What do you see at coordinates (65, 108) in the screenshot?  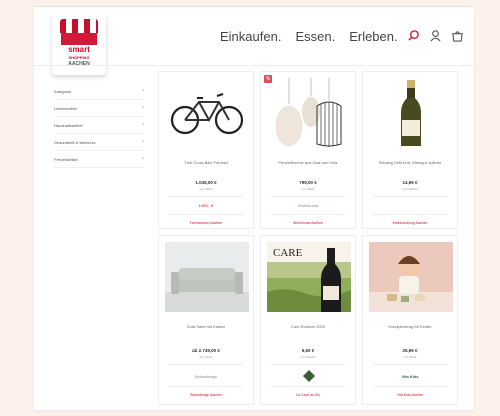 I see `sidebar-item-label: Lebensmittel` at bounding box center [65, 108].